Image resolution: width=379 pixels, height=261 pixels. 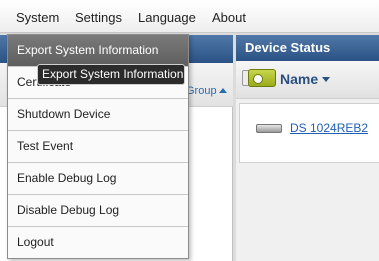 I want to click on menu-bar: System Settings Language About, so click(x=189, y=16).